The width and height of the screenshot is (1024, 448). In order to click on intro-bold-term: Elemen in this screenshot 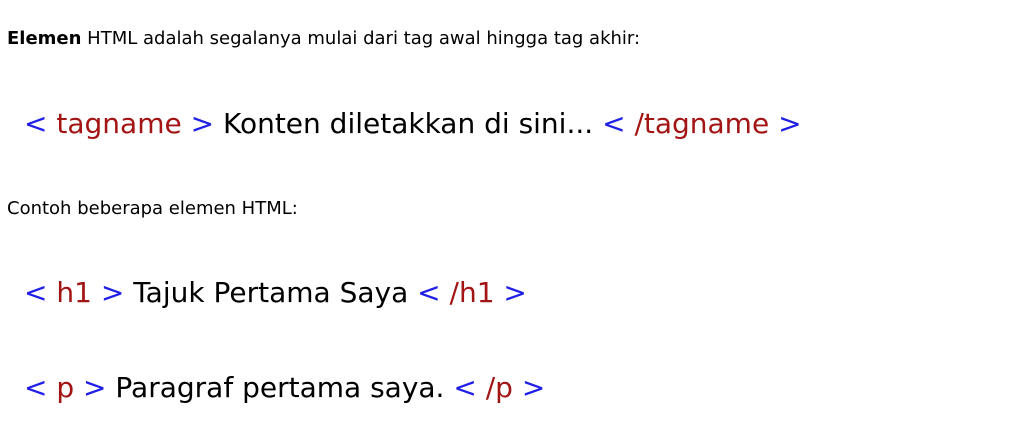, I will do `click(44, 38)`.